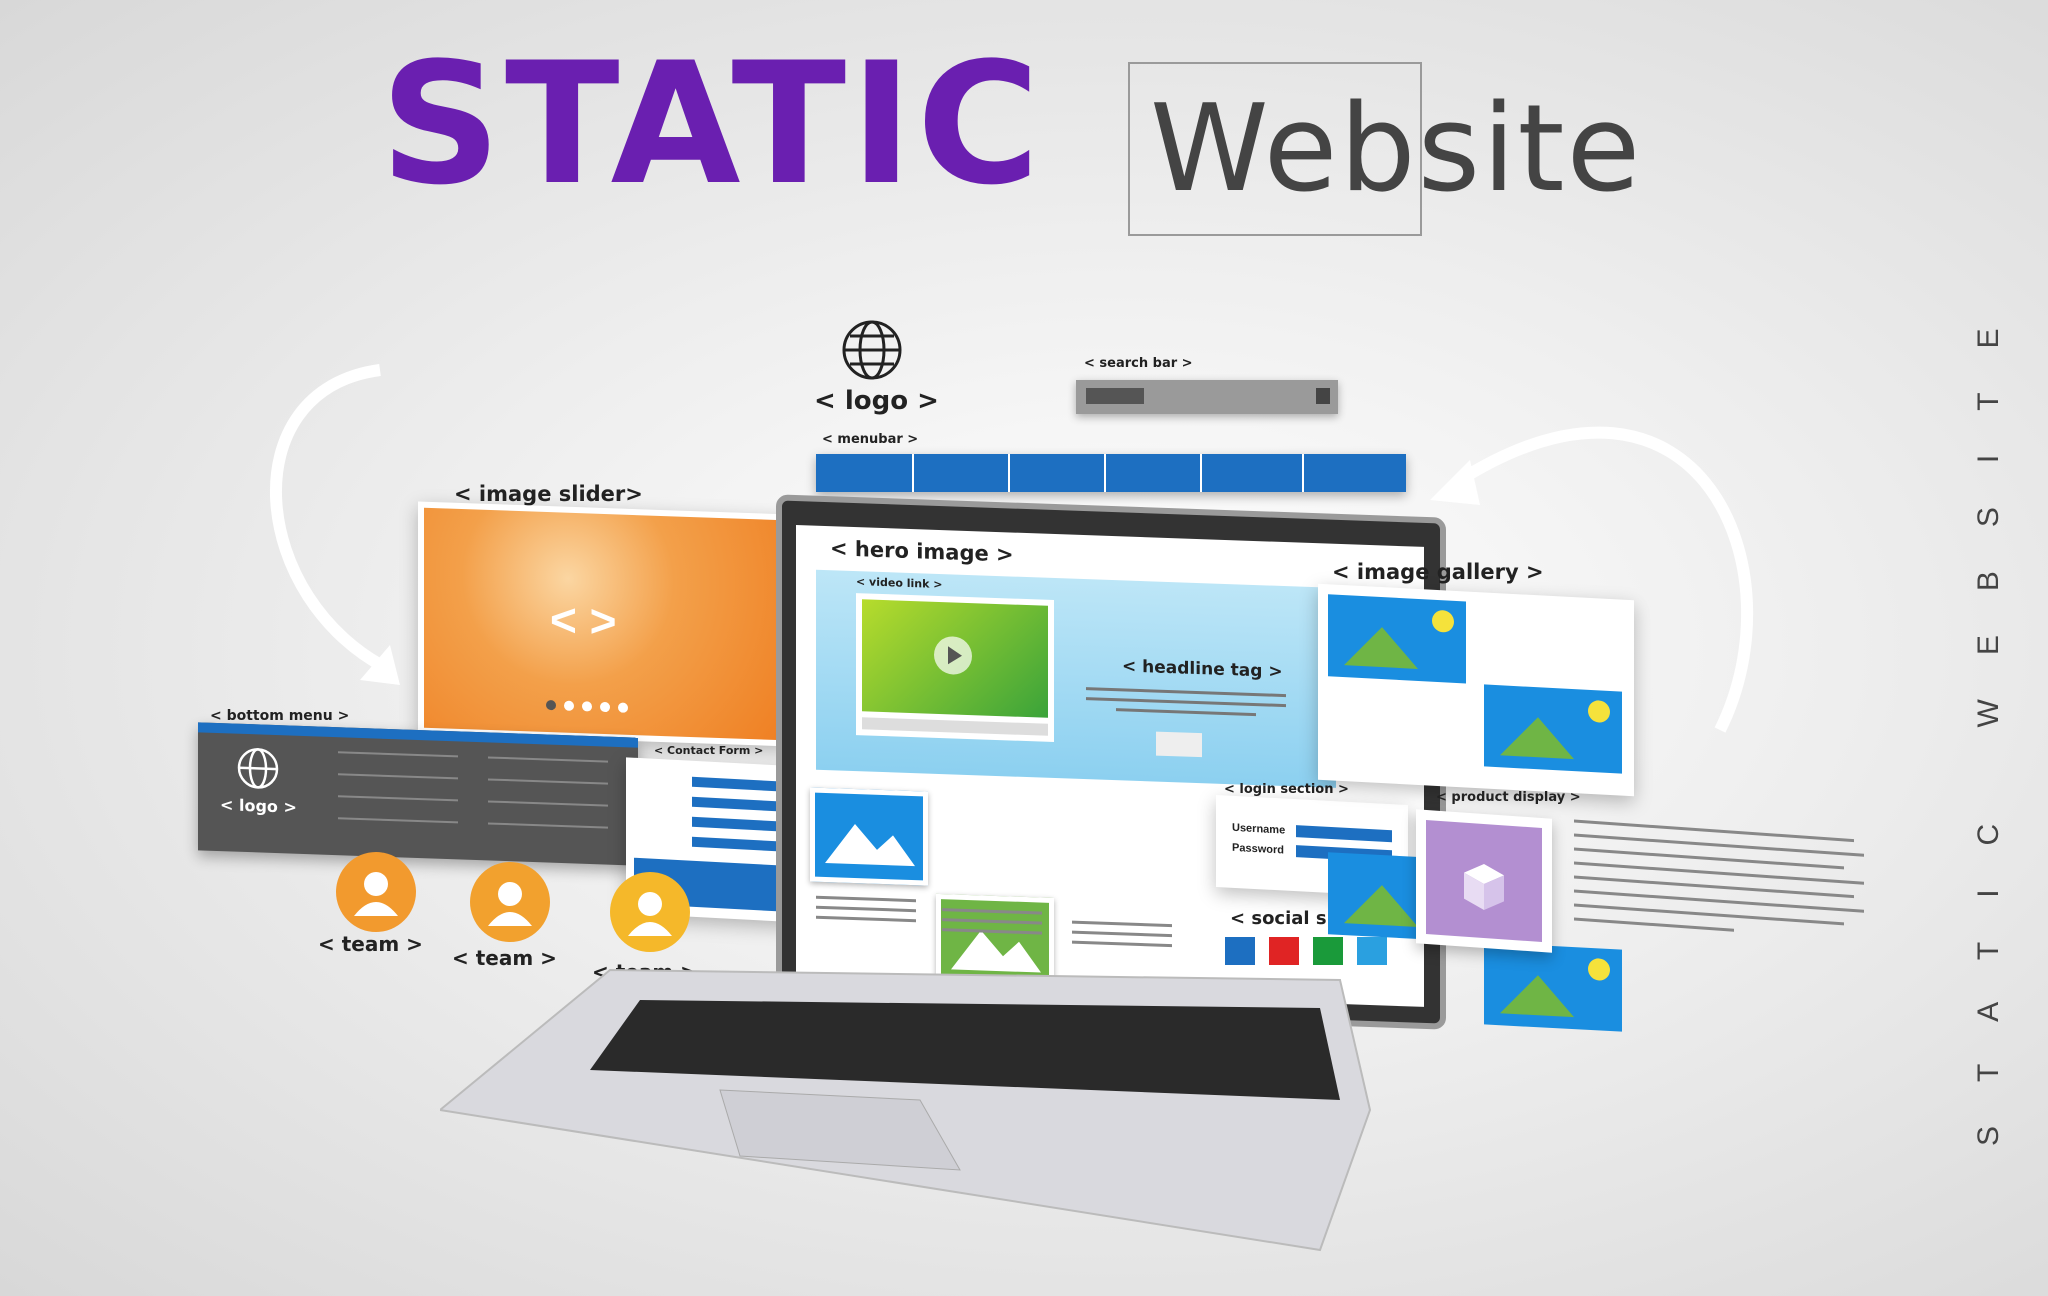  Describe the element at coordinates (899, 583) in the screenshot. I see `video-link-tag: < video link >` at that location.